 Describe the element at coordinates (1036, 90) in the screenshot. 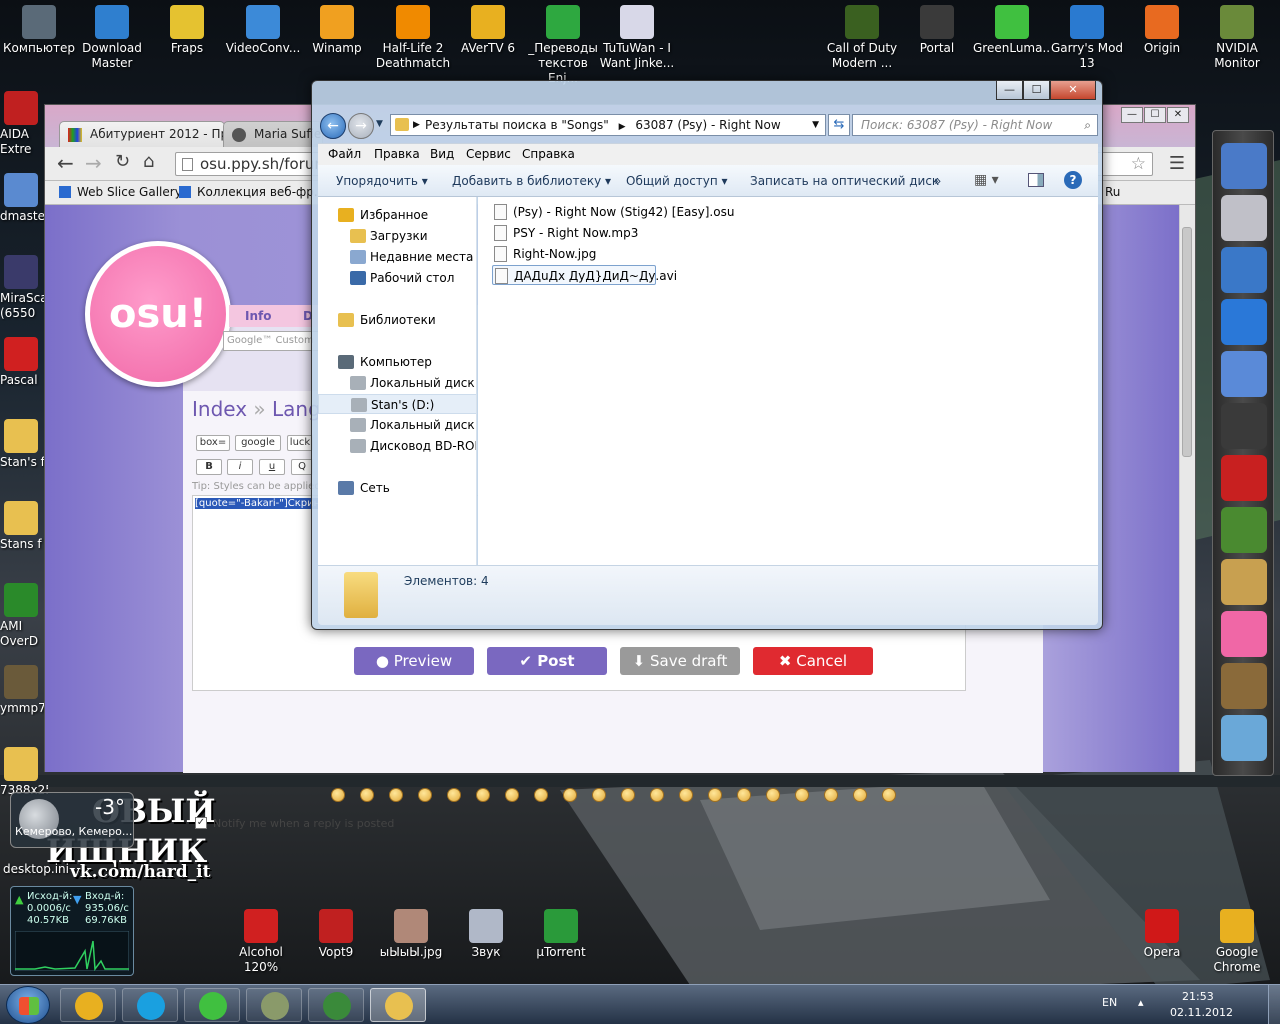

I see `explorer-maximize-button: ☐` at that location.